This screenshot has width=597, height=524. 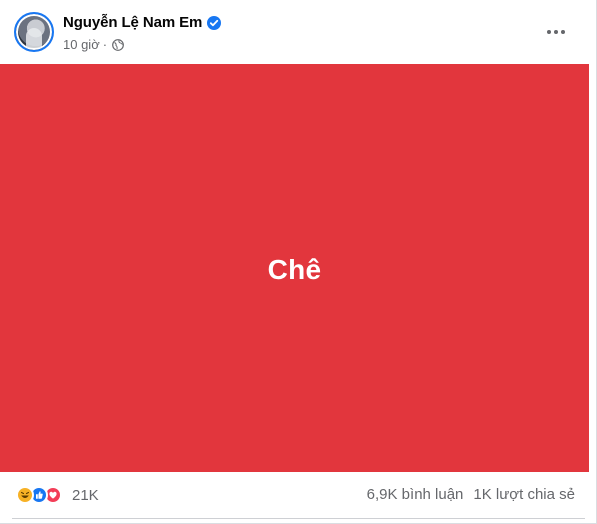 What do you see at coordinates (298, 518) in the screenshot?
I see `footer-divider` at bounding box center [298, 518].